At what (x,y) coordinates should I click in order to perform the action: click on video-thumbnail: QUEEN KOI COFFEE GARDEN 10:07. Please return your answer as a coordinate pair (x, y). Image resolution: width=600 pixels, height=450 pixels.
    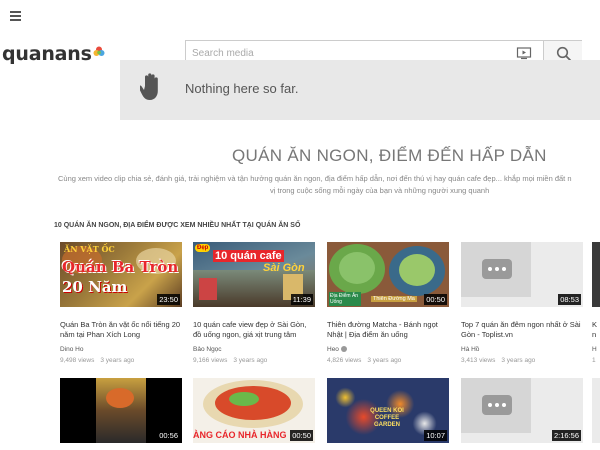
    Looking at the image, I should click on (388, 410).